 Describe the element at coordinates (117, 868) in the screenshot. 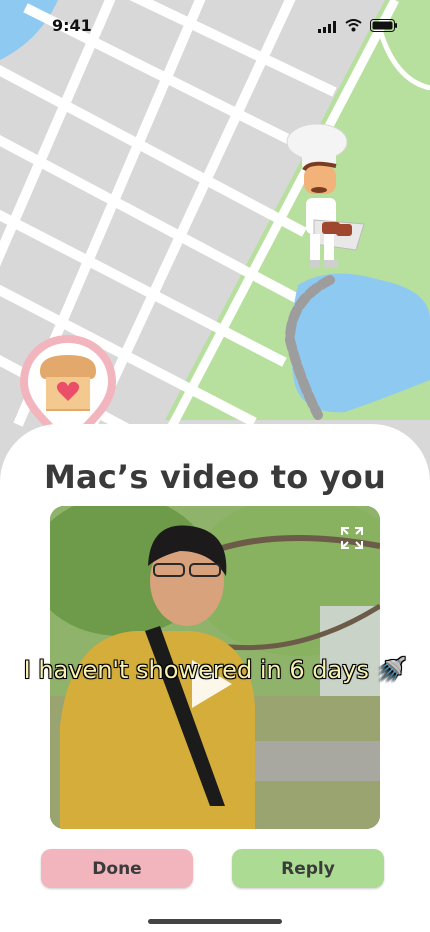

I see `done-button: Done` at that location.